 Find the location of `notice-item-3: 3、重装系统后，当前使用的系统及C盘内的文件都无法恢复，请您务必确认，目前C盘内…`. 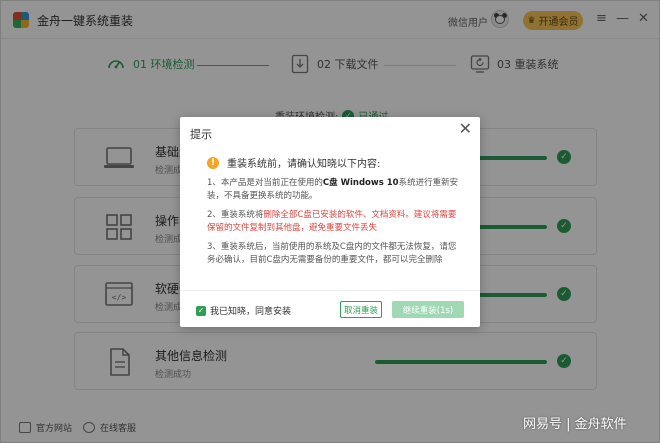

notice-item-3: 3、重装系统后，当前使用的系统及C盘内的文件都无法恢复，请您务必确认，目前C盘内… is located at coordinates (332, 253).